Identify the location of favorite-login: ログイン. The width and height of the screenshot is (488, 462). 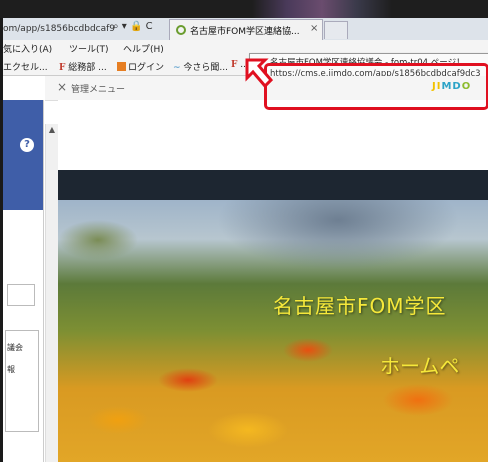
(140, 66).